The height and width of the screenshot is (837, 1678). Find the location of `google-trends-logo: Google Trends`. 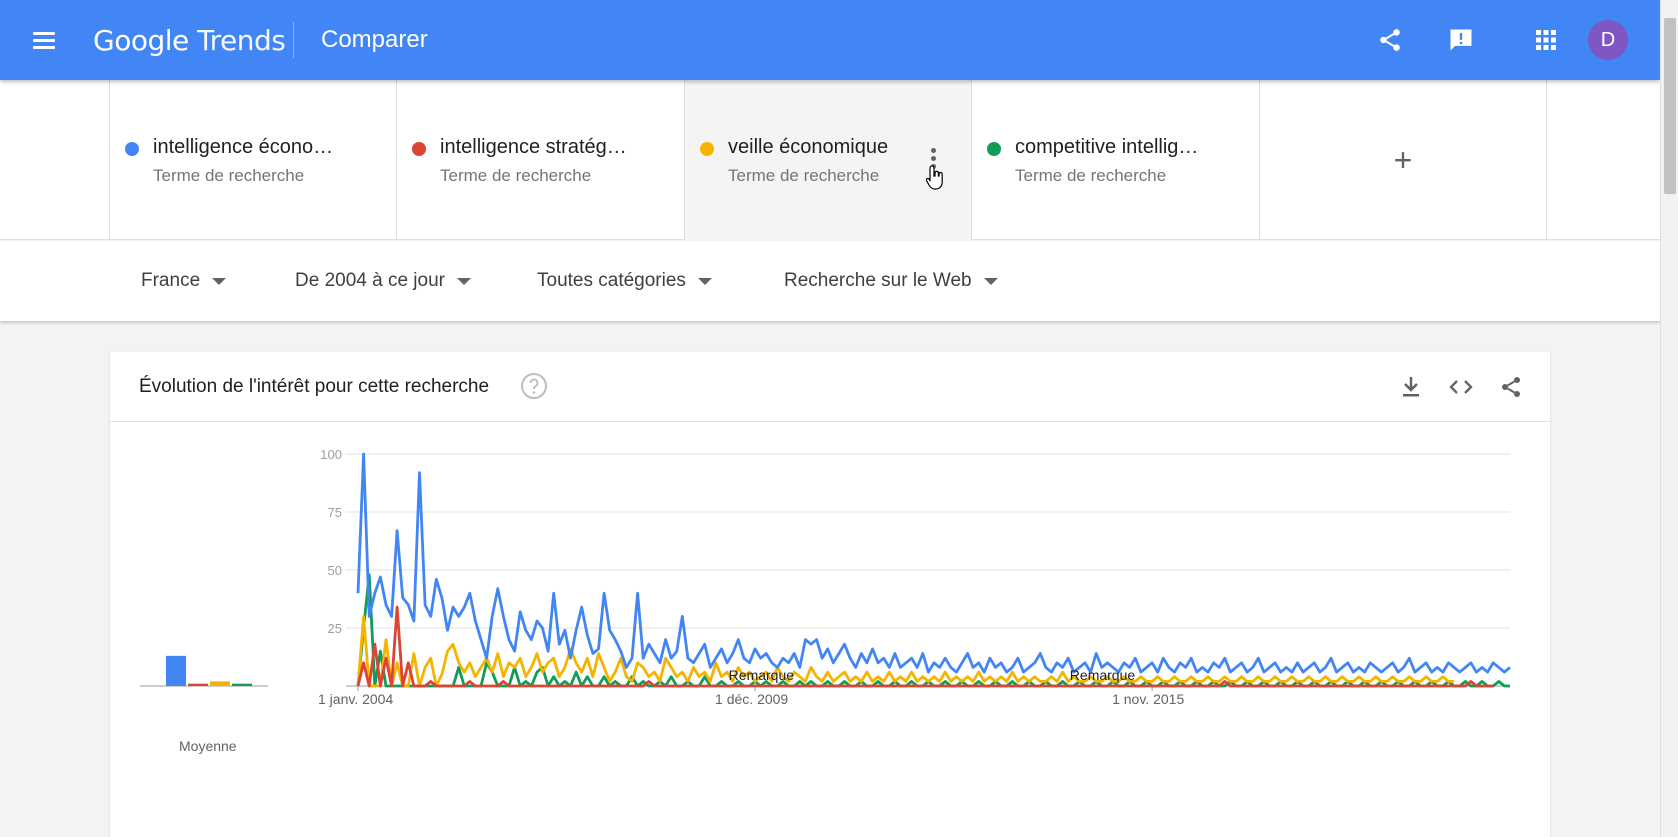

google-trends-logo: Google Trends is located at coordinates (189, 40).